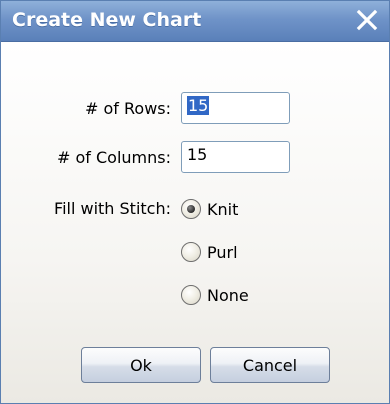  What do you see at coordinates (270, 365) in the screenshot?
I see `cancel-button: Cancel` at bounding box center [270, 365].